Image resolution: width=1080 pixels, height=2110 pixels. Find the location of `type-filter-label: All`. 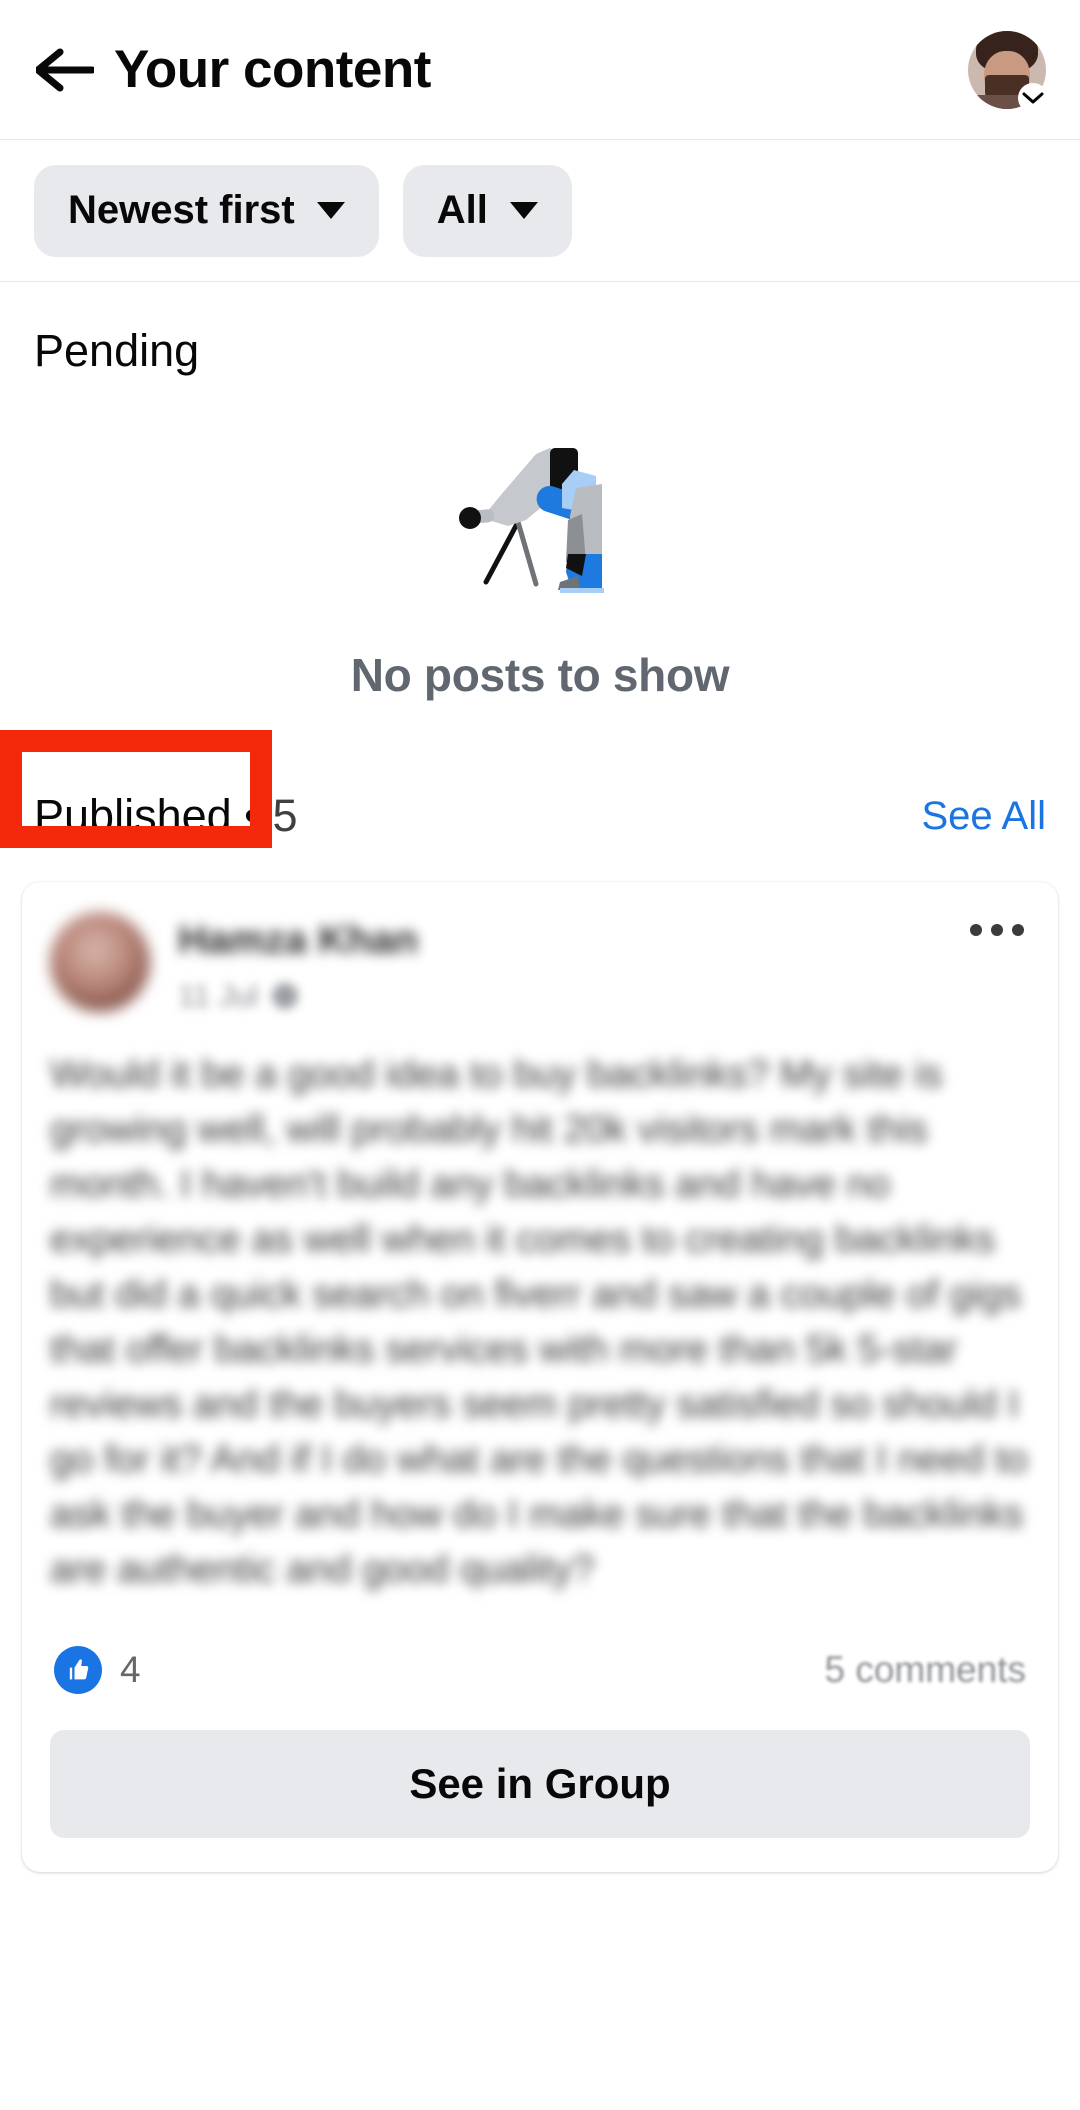

type-filter-label: All is located at coordinates (462, 210).